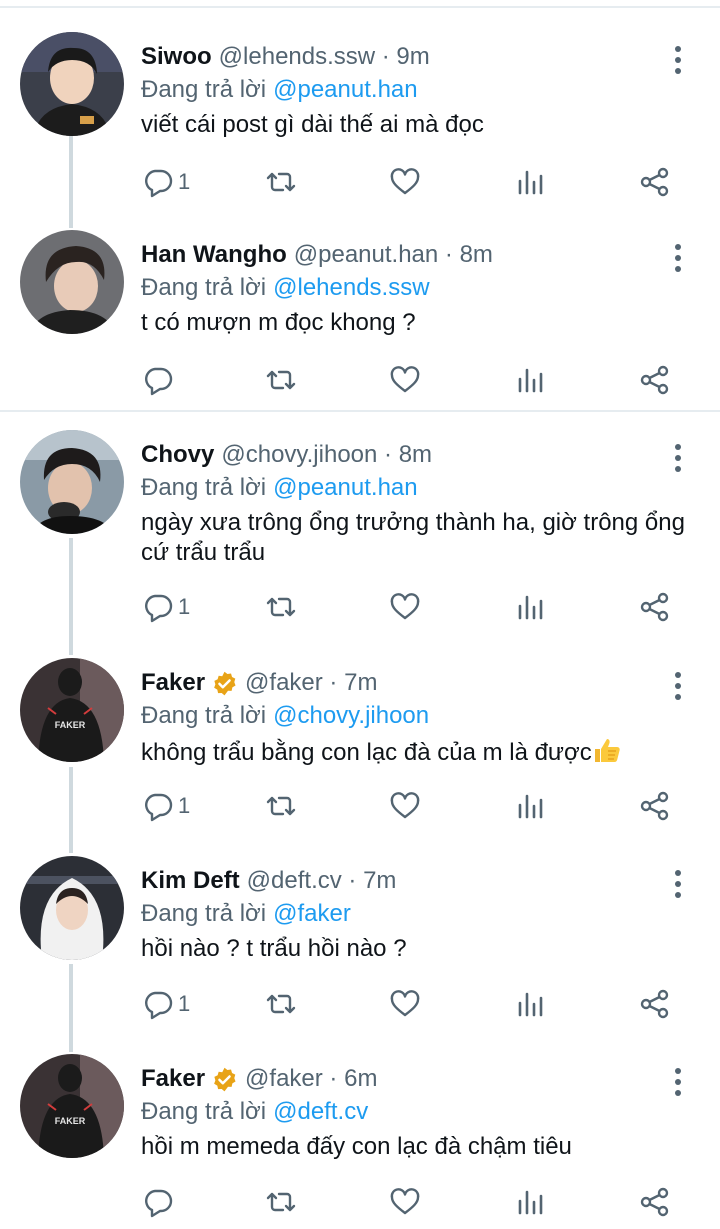 This screenshot has width=720, height=1229. I want to click on tweet-text: không trẩu bằng con lạc đà của m là được, so click(366, 752).